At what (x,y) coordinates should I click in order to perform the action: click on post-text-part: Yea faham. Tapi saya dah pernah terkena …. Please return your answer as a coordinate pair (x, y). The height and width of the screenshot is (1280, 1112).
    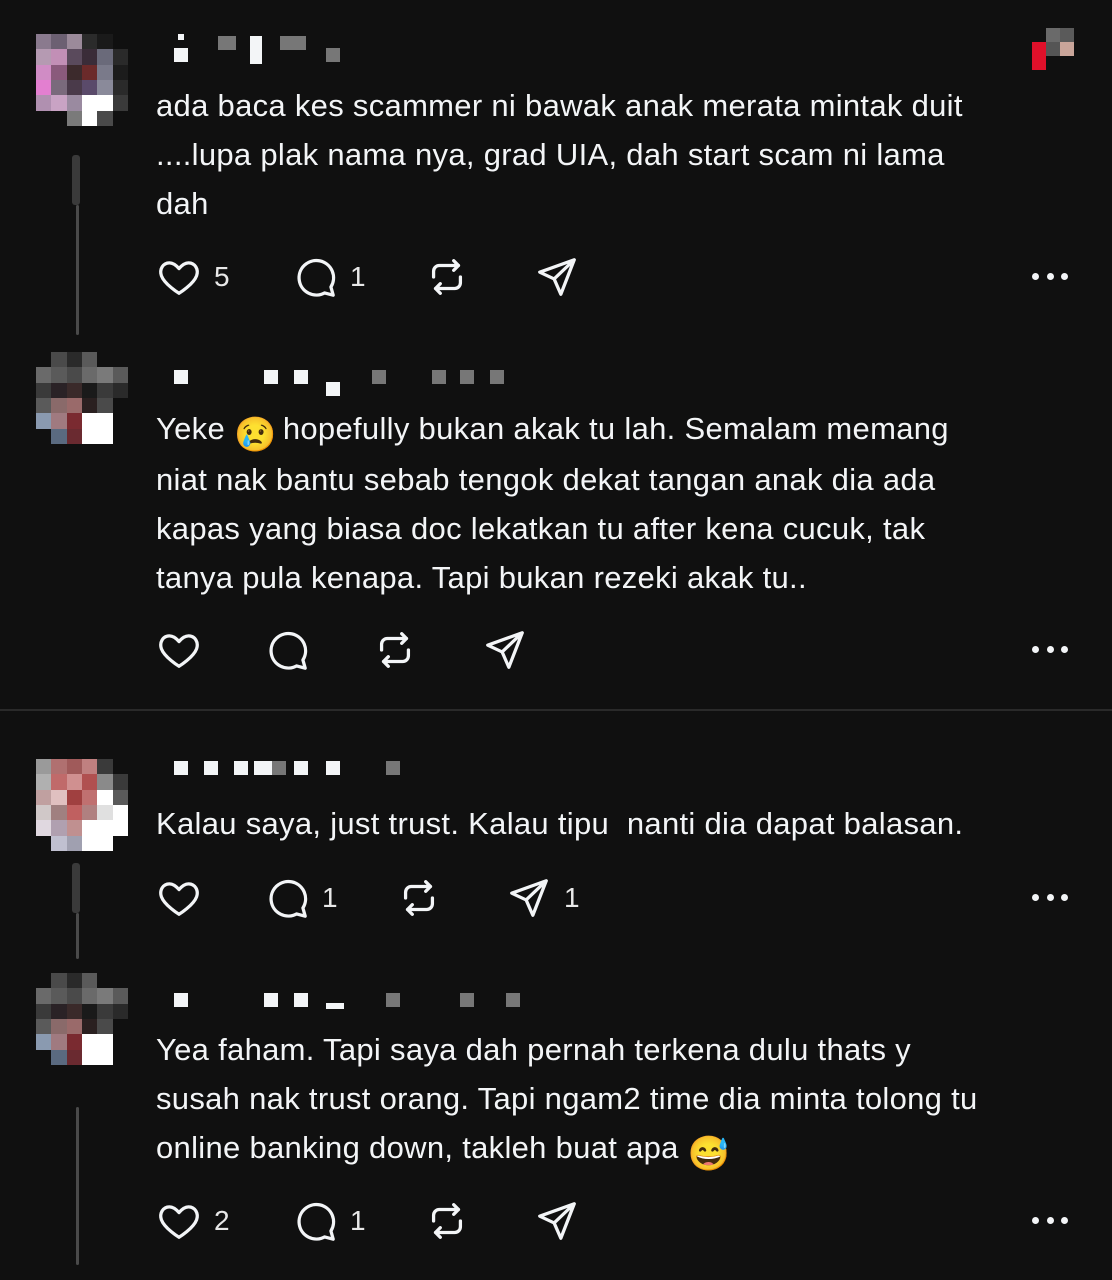
    Looking at the image, I should click on (567, 1098).